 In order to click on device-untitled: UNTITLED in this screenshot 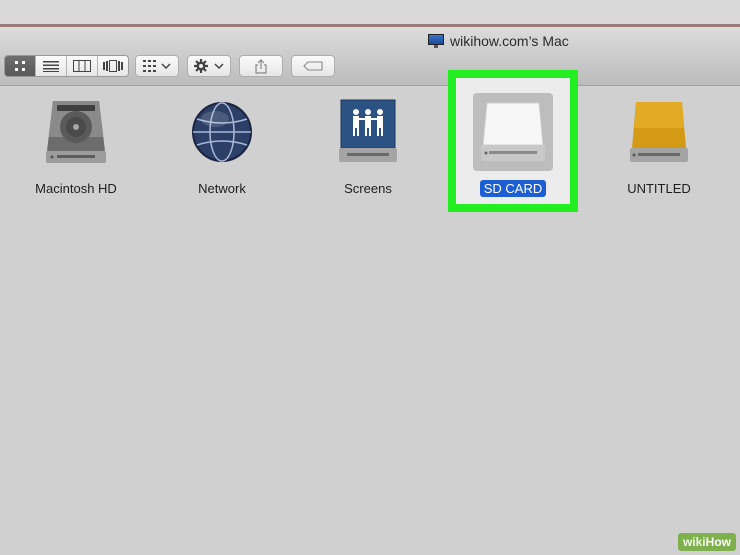, I will do `click(659, 146)`.